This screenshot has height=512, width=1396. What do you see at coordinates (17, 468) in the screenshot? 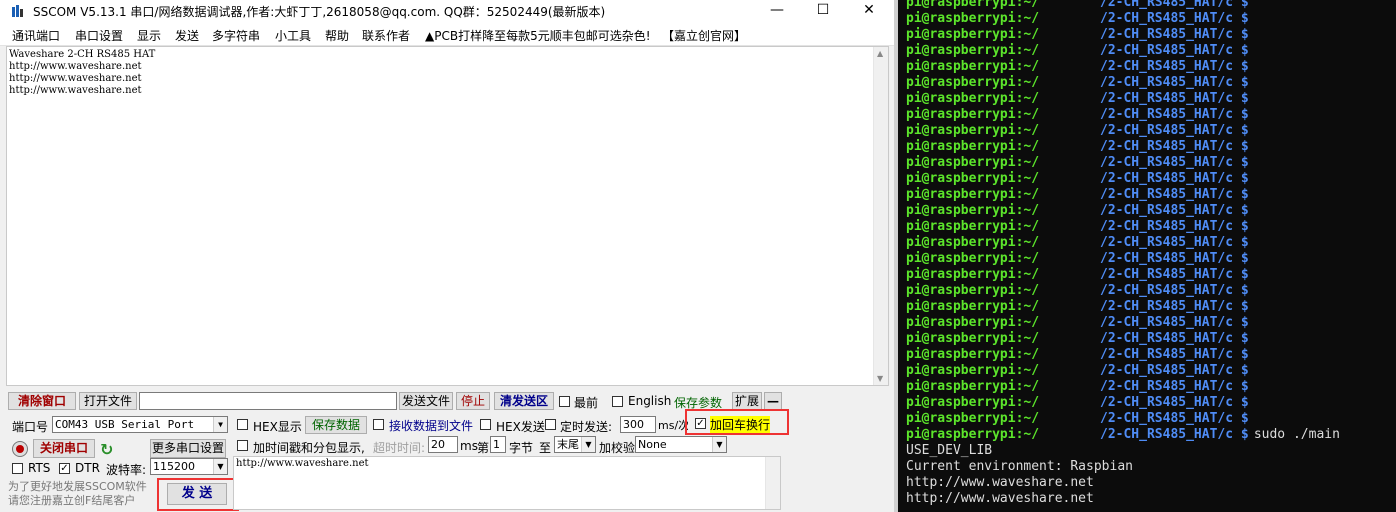
I see `rts-checkbox` at bounding box center [17, 468].